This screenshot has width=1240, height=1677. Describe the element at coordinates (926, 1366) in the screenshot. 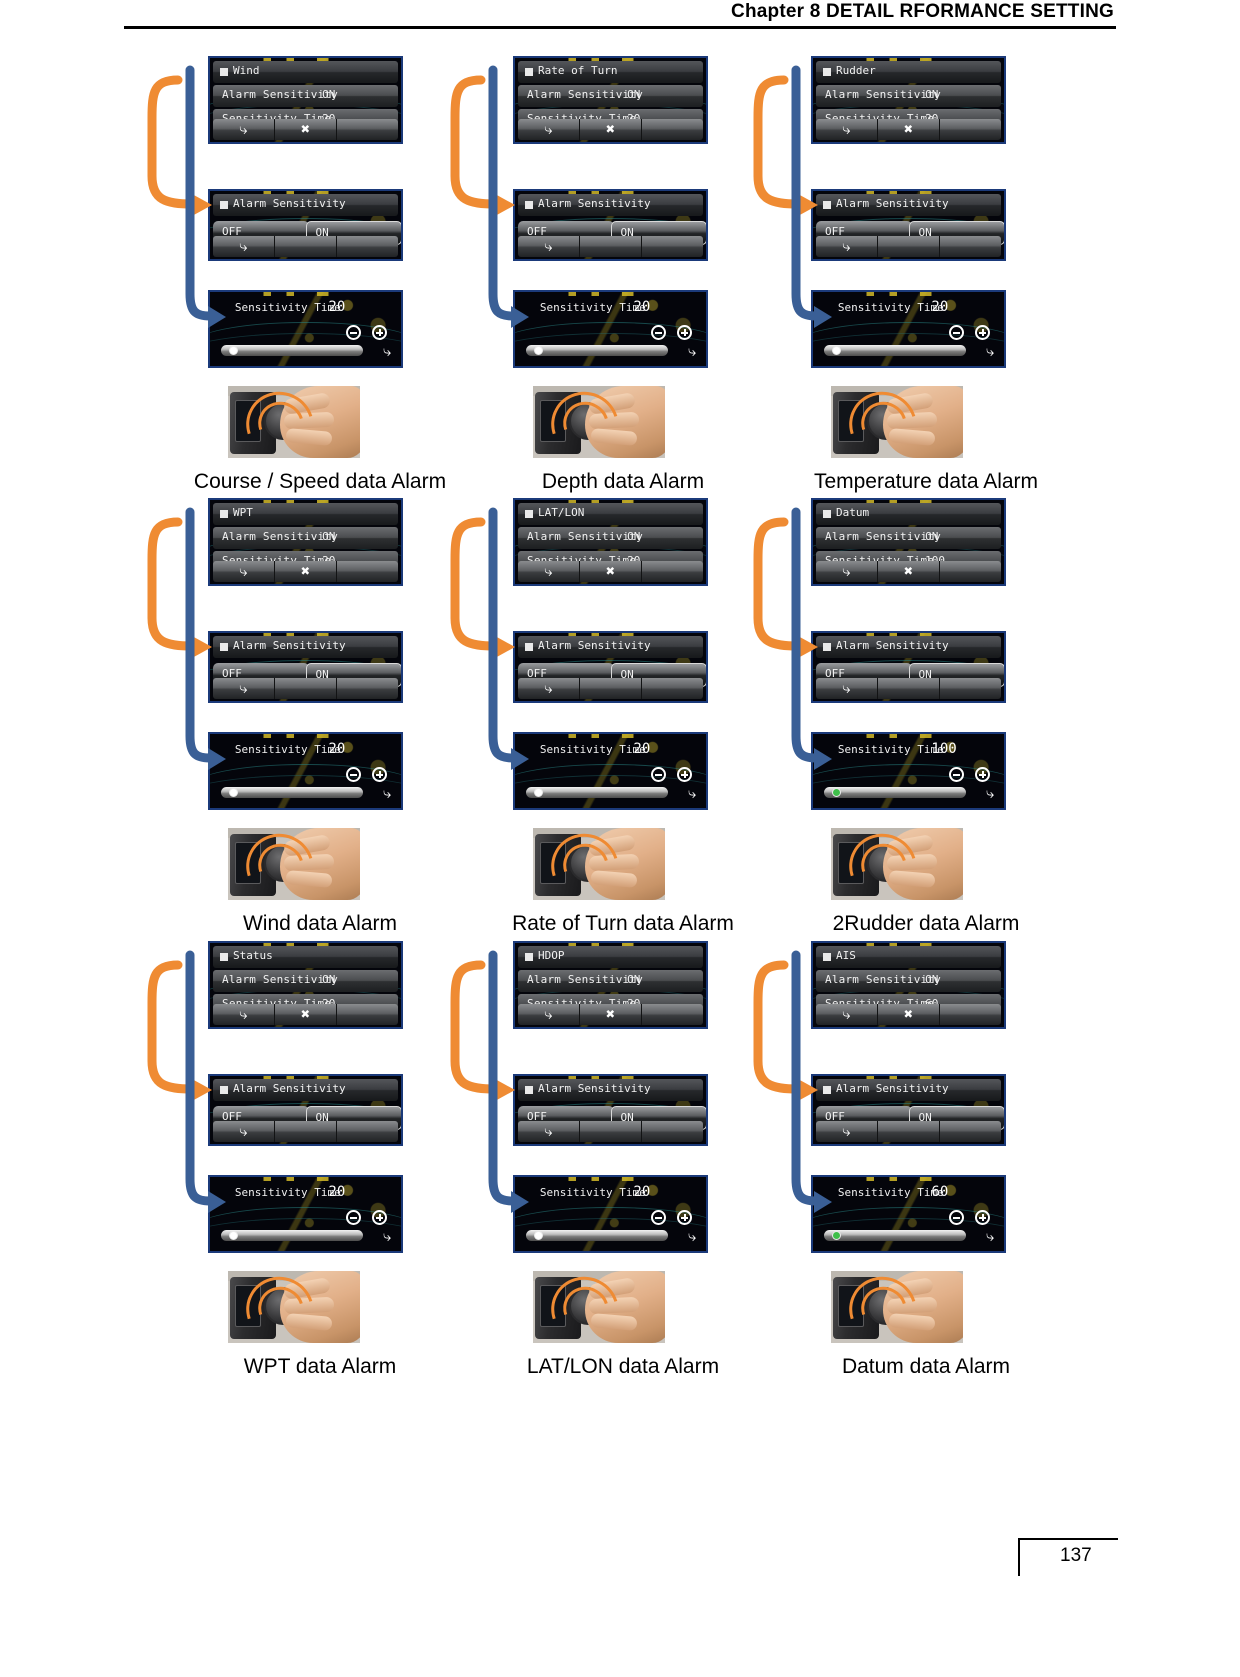

I see `cell-caption: Datum data Alarm` at that location.